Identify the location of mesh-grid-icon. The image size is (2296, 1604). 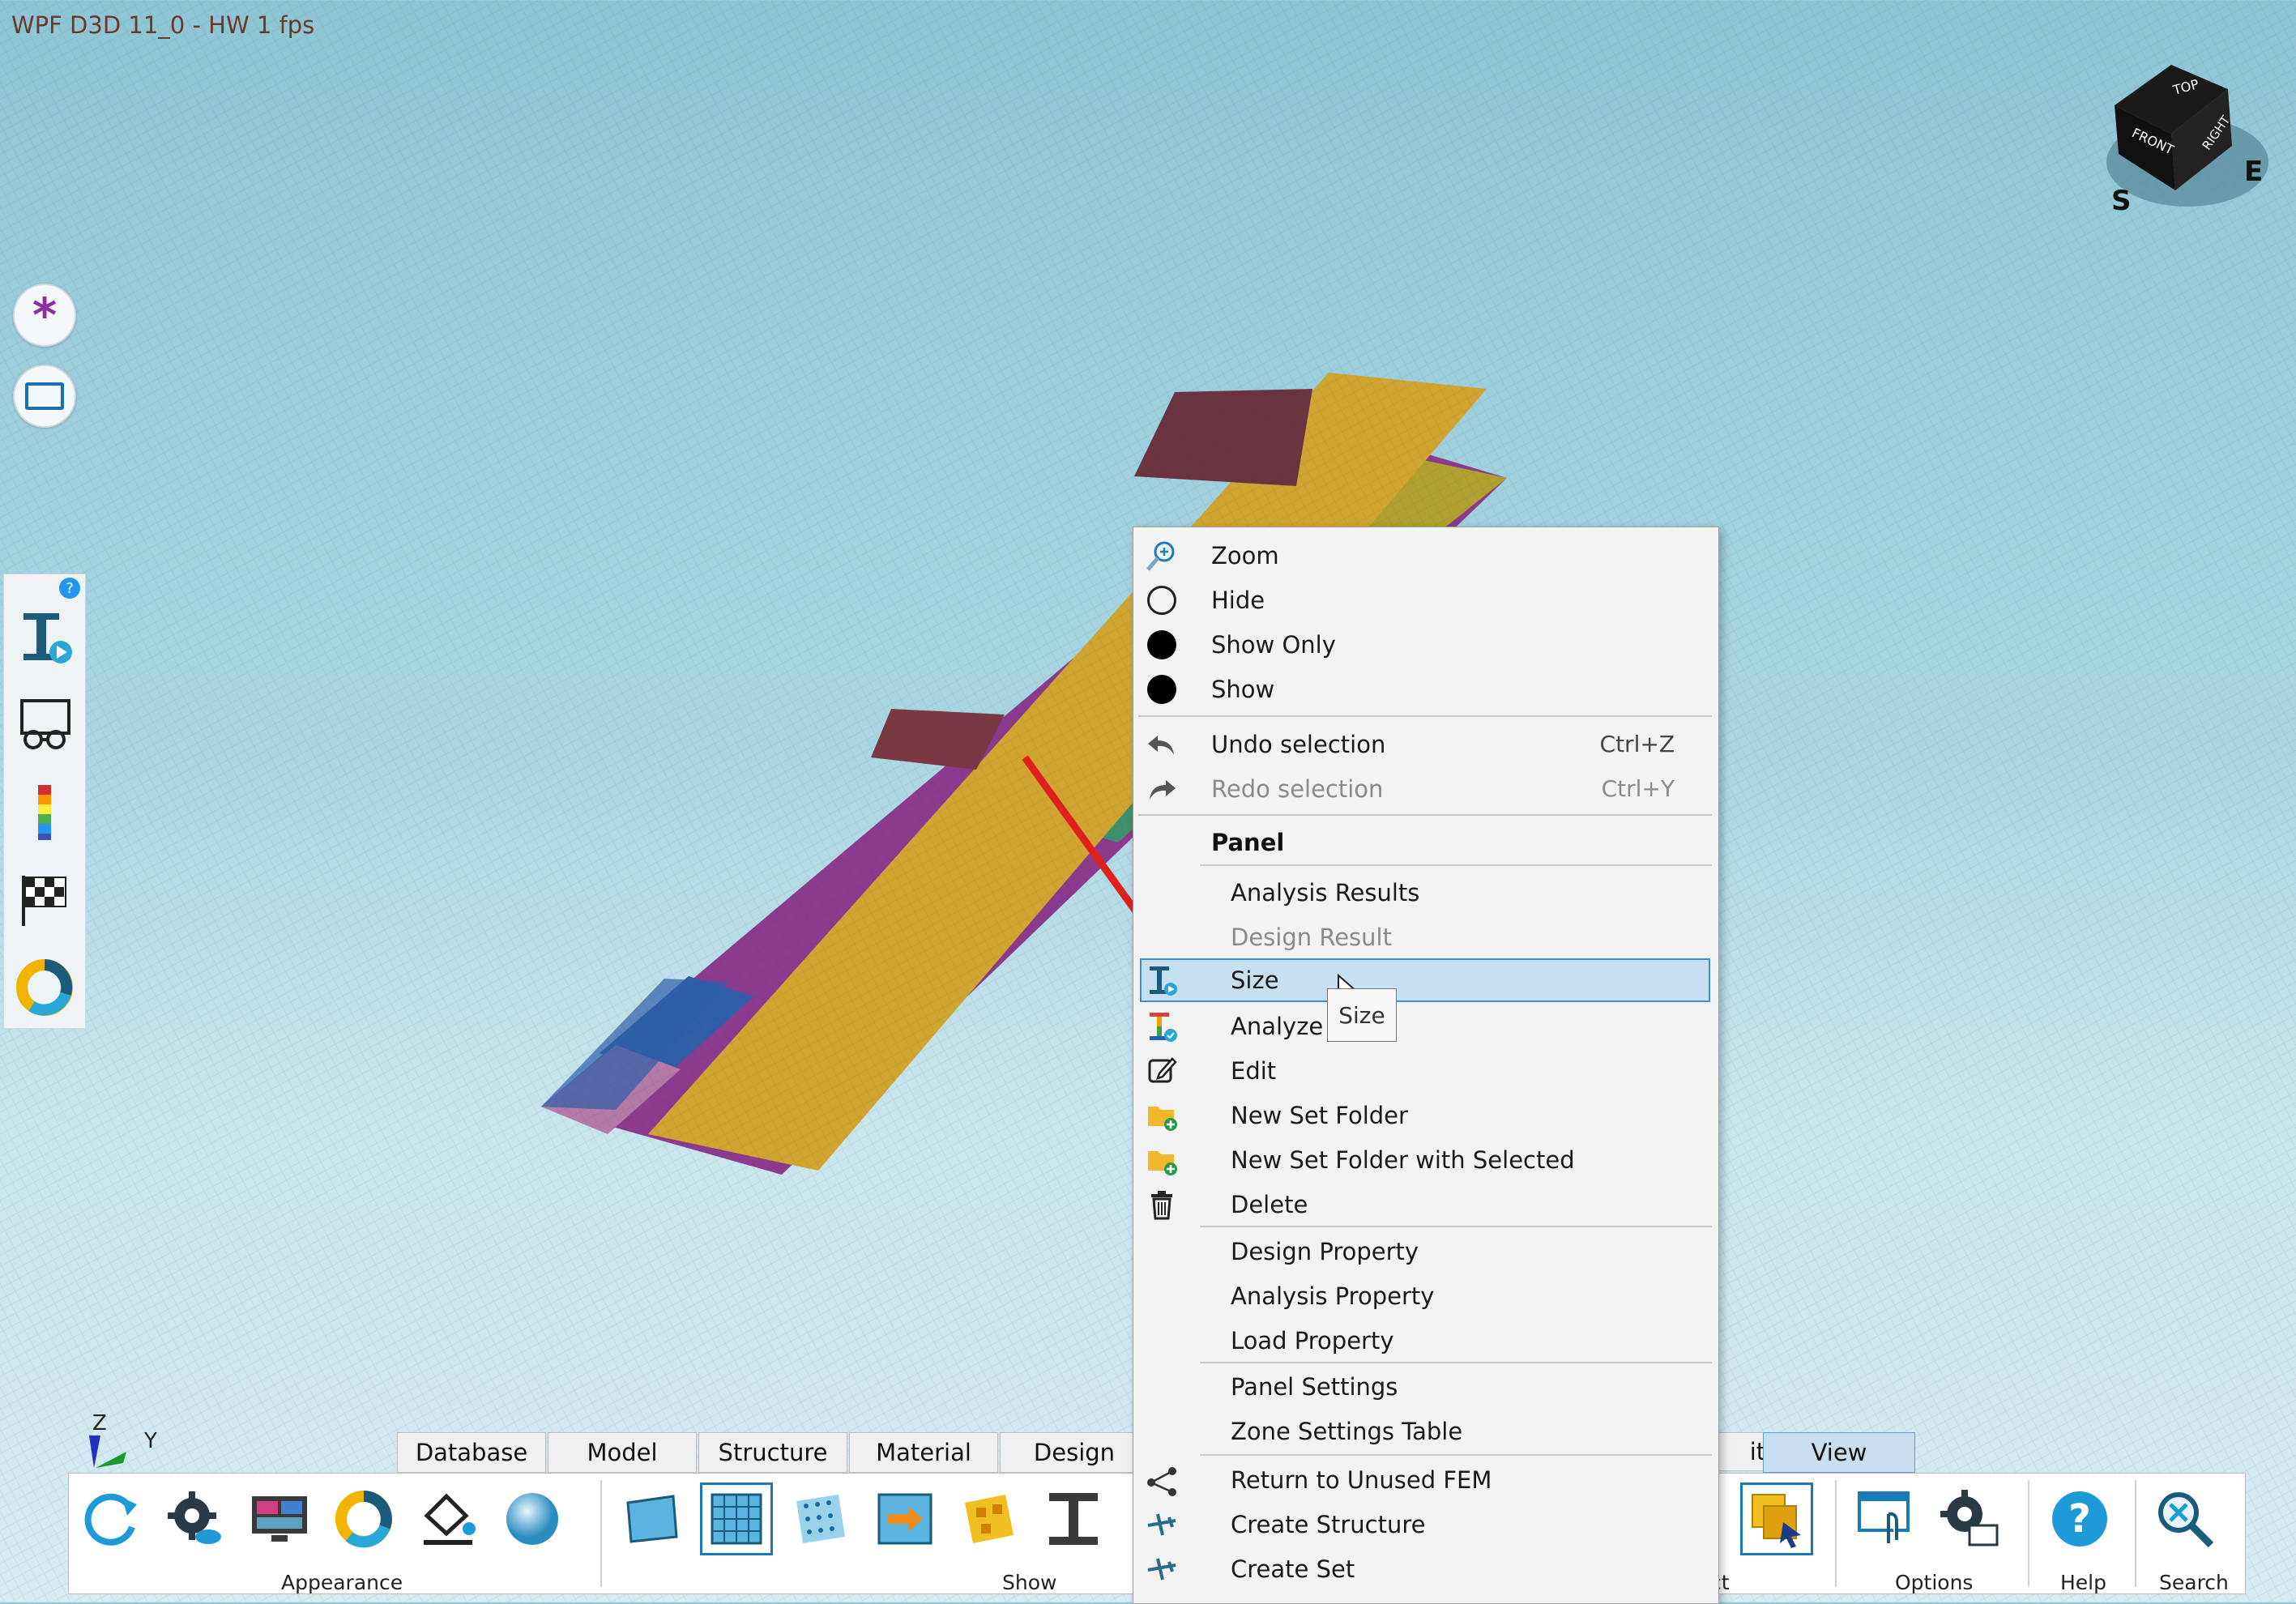
(736, 1519).